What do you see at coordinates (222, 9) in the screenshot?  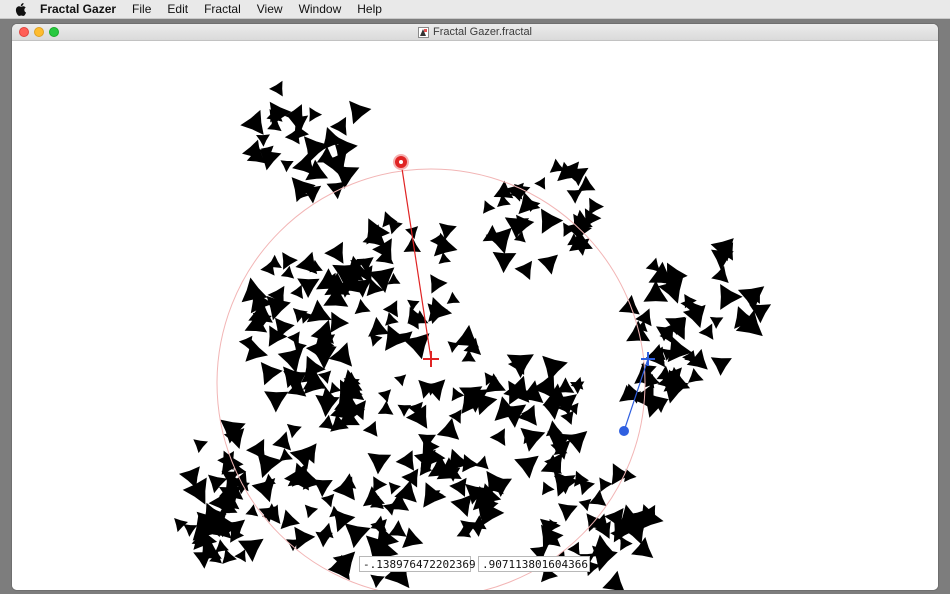 I see `menu-fractal: Fractal` at bounding box center [222, 9].